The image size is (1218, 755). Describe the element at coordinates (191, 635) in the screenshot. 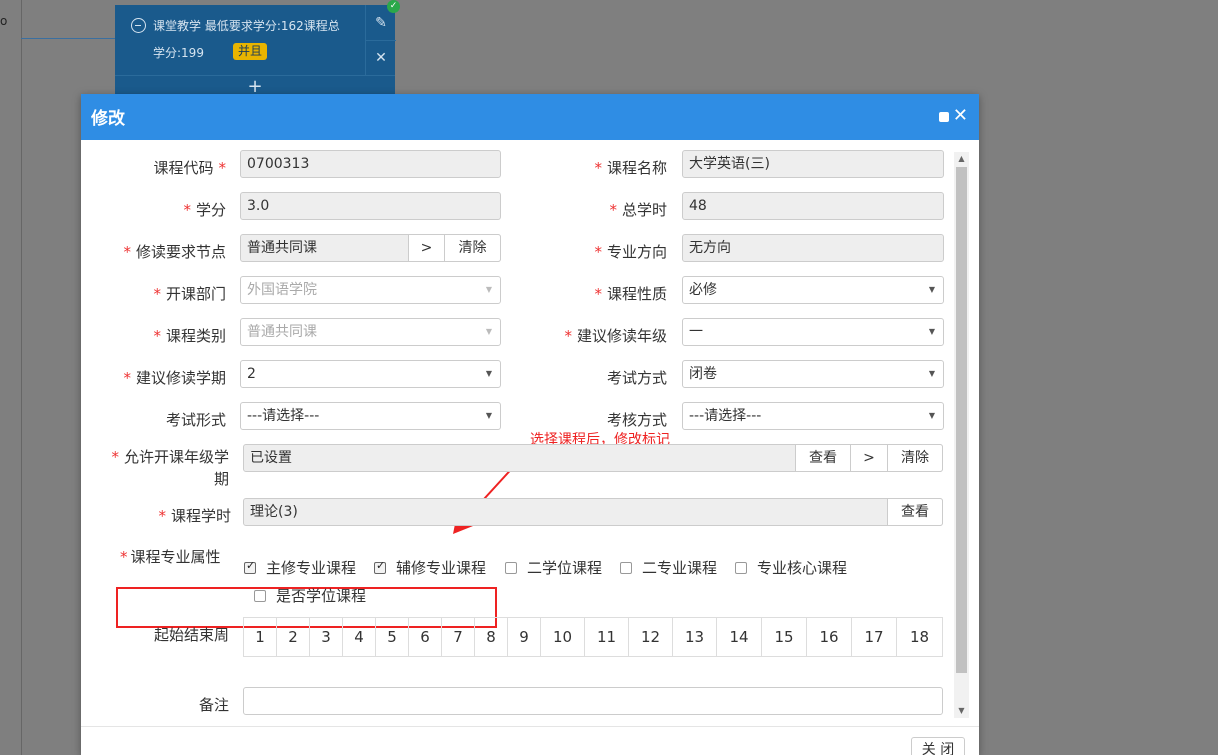

I see `weeks-label: 起始结束周` at that location.